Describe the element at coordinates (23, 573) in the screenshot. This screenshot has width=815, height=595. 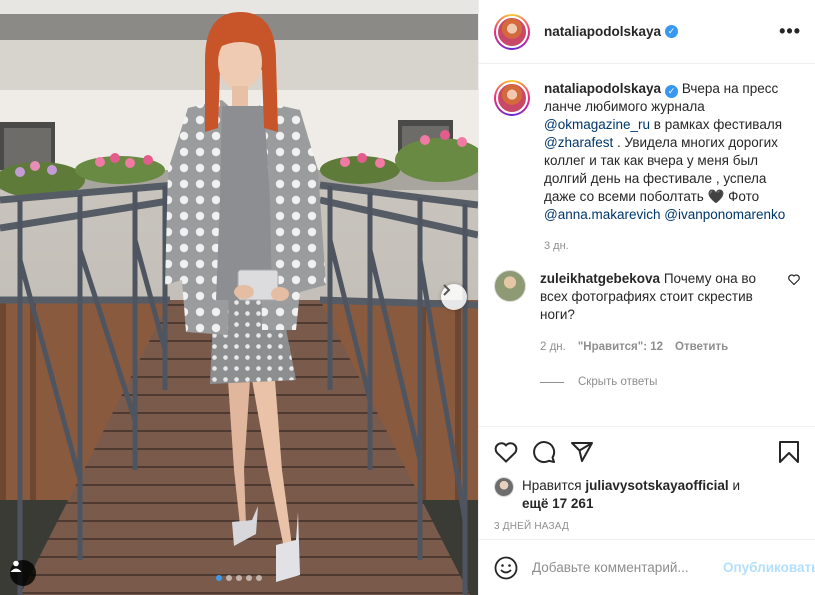
I see `tagged-users-button` at that location.